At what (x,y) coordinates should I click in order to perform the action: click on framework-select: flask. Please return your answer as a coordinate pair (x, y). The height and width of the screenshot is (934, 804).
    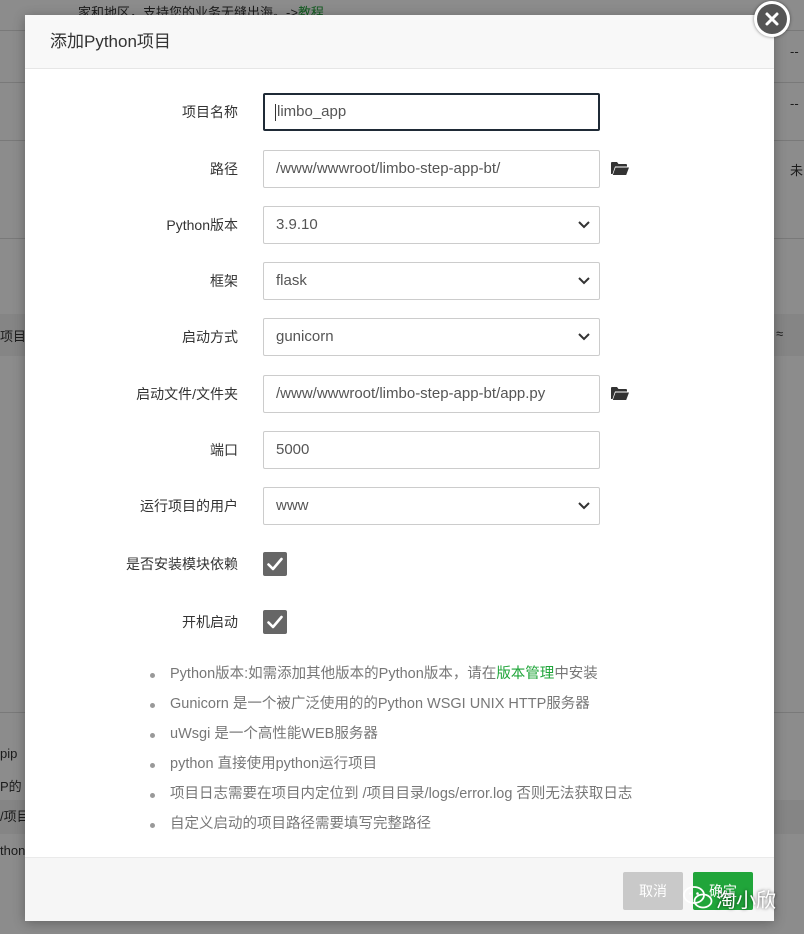
    Looking at the image, I should click on (431, 281).